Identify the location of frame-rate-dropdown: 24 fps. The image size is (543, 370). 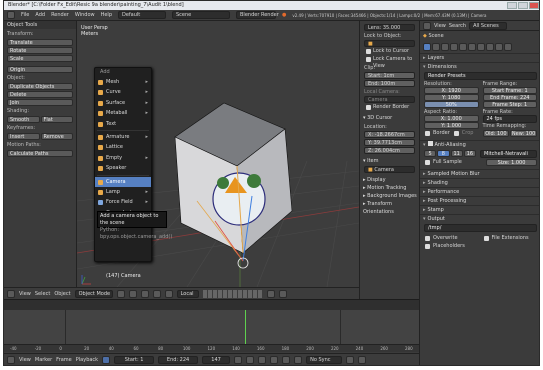
(509, 119).